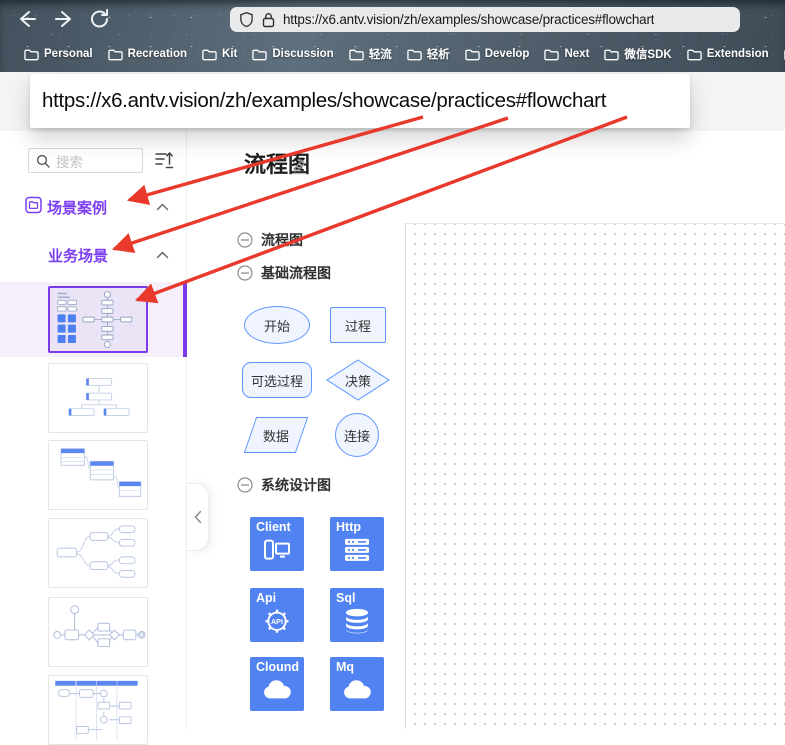 This screenshot has height=745, width=785. What do you see at coordinates (727, 54) in the screenshot?
I see `bookmark-folder: Extendsion` at bounding box center [727, 54].